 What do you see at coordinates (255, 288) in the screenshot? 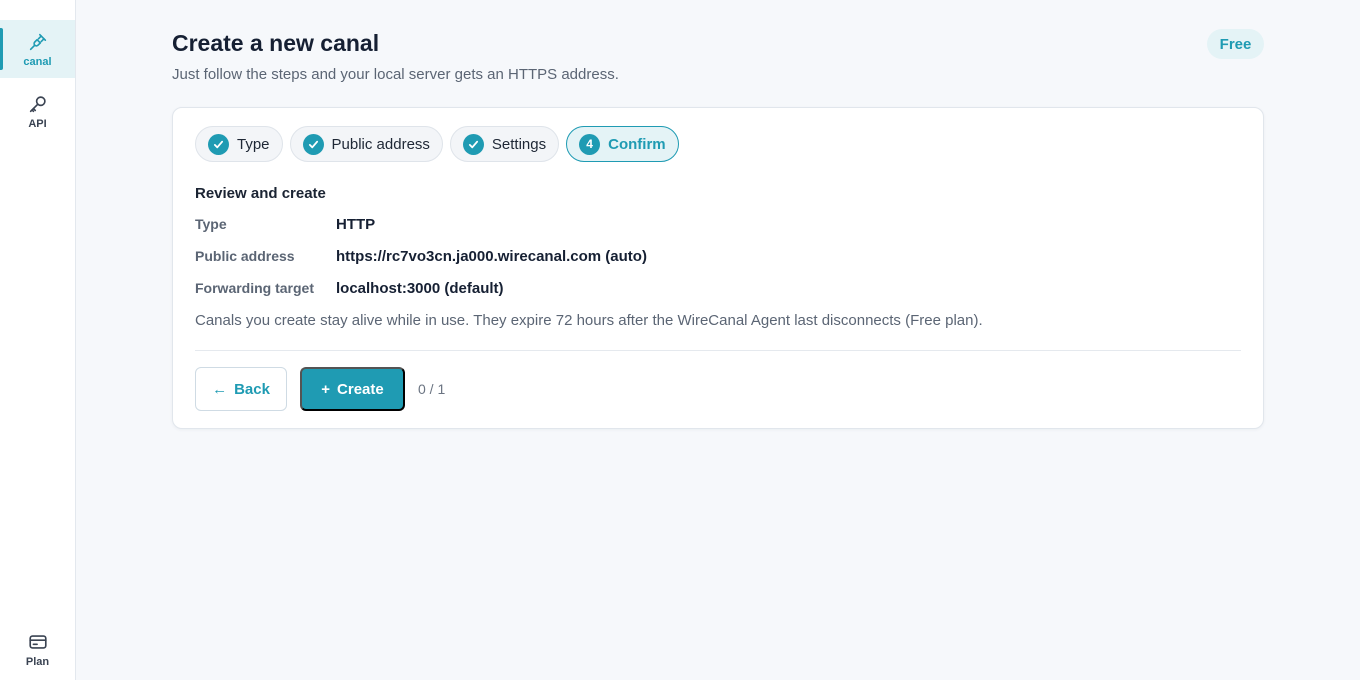
I see `review-key: Forwarding target` at bounding box center [255, 288].